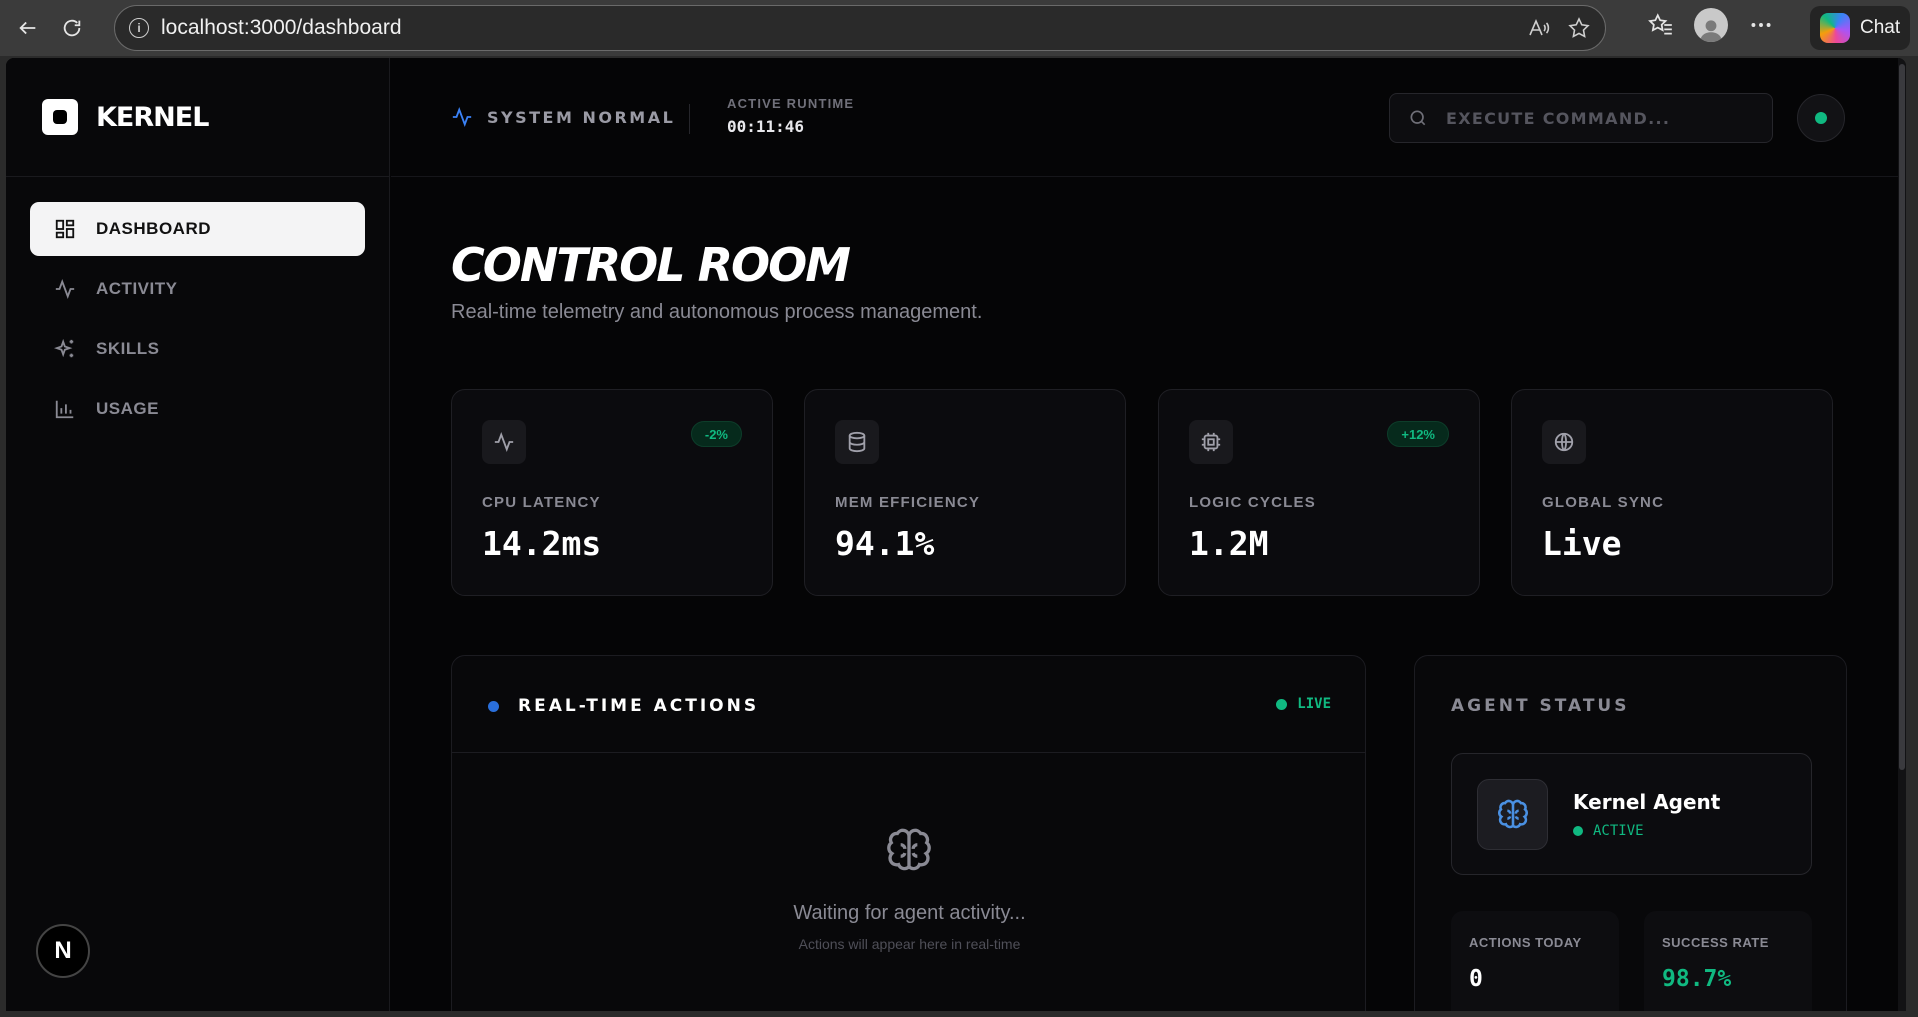 Image resolution: width=1918 pixels, height=1017 pixels. I want to click on runtime-value: 00:11:46, so click(766, 126).